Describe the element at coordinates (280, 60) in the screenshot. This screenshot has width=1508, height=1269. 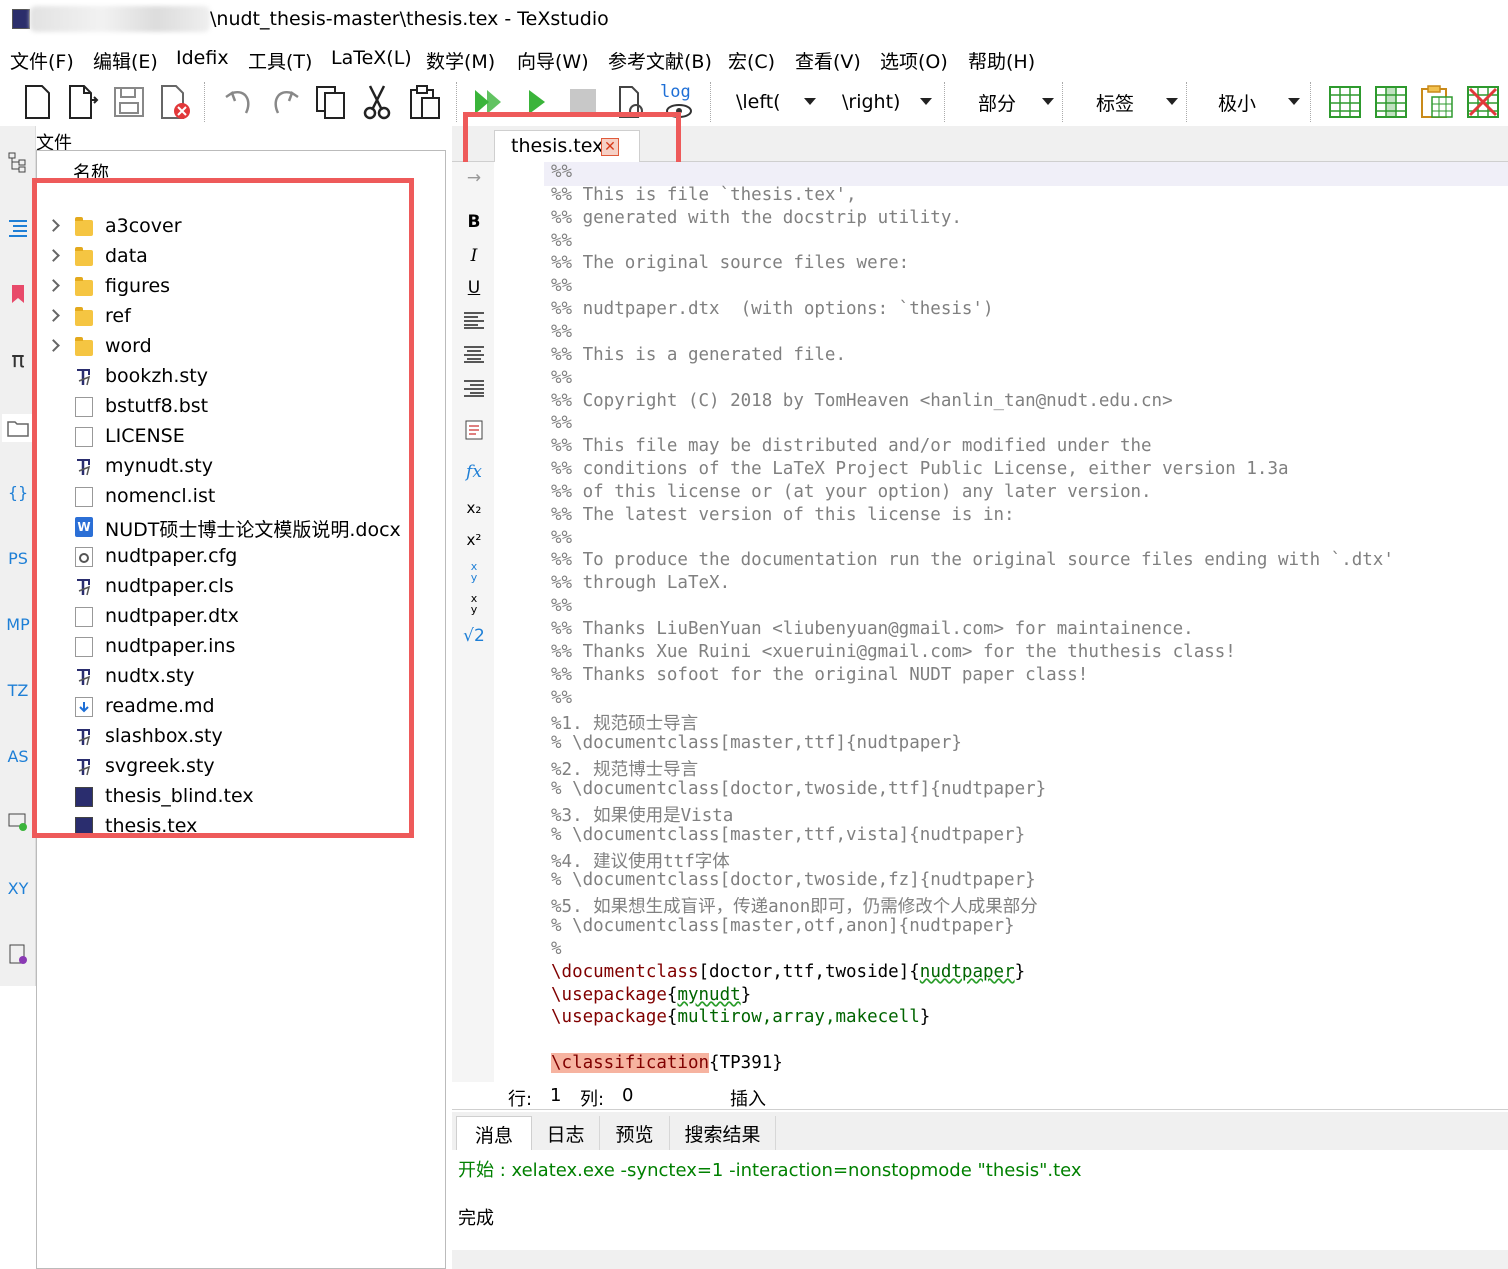
I see `menu-tools: 工具(T)` at that location.